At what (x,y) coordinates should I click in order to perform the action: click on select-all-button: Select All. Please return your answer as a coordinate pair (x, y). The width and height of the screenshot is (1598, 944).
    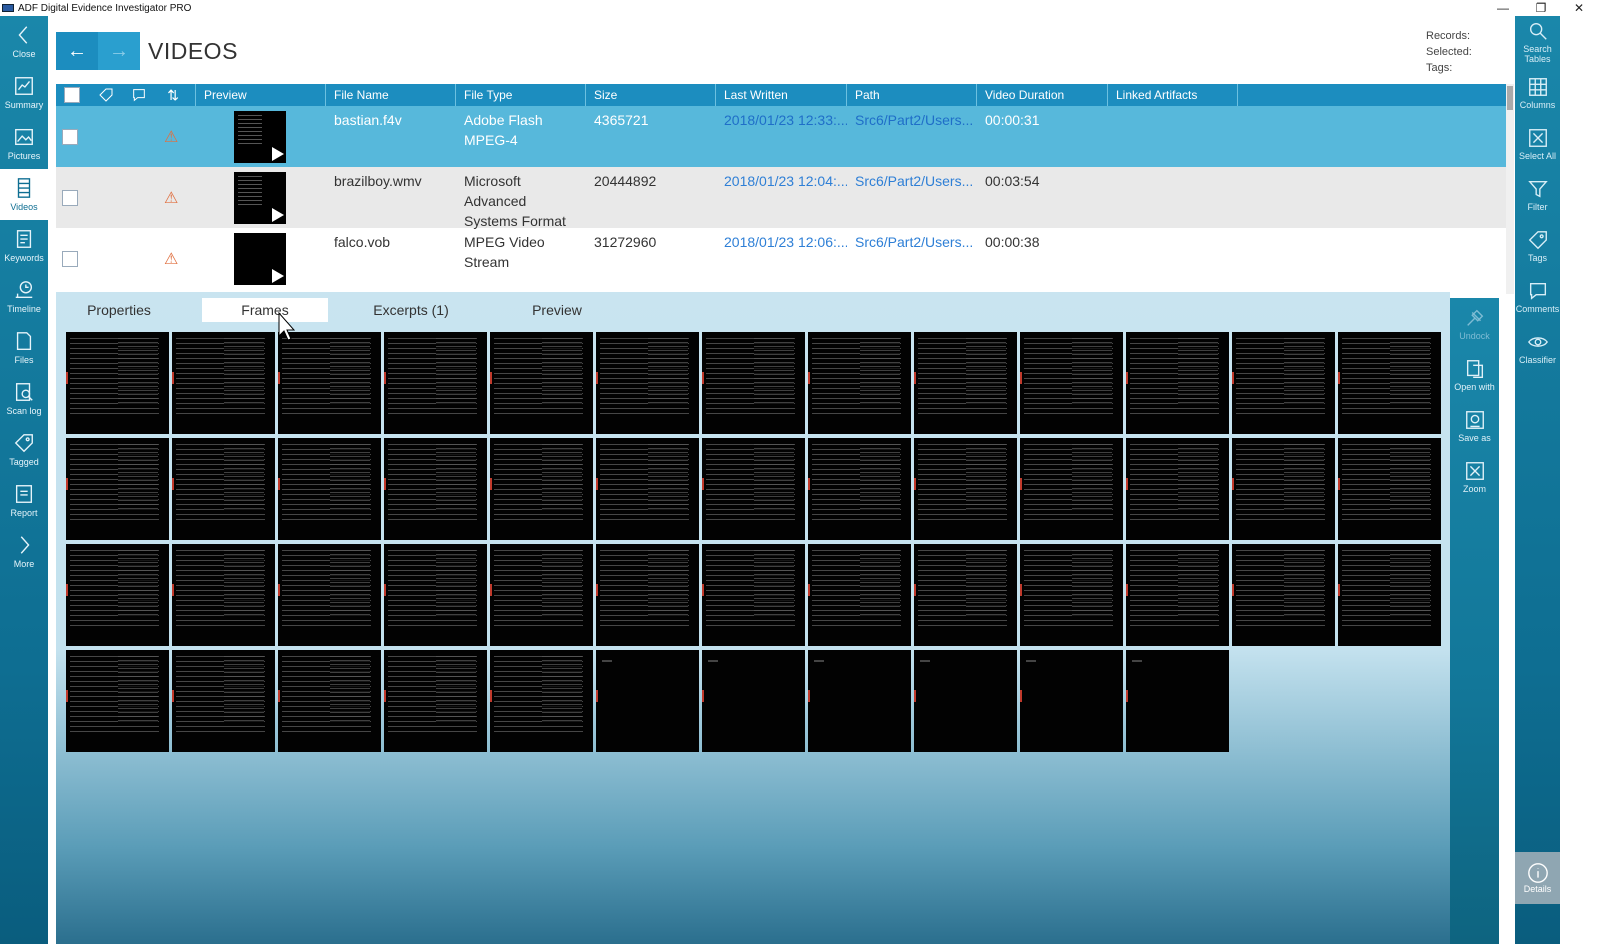
    Looking at the image, I should click on (1537, 143).